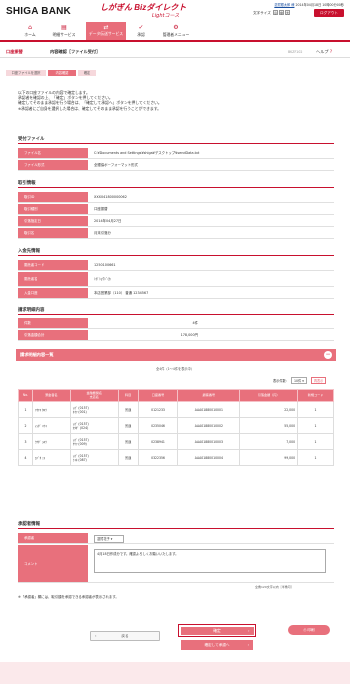 This screenshot has height=684, width=350. What do you see at coordinates (275, 12) in the screenshot?
I see `text-size-small-button: 小` at bounding box center [275, 12].